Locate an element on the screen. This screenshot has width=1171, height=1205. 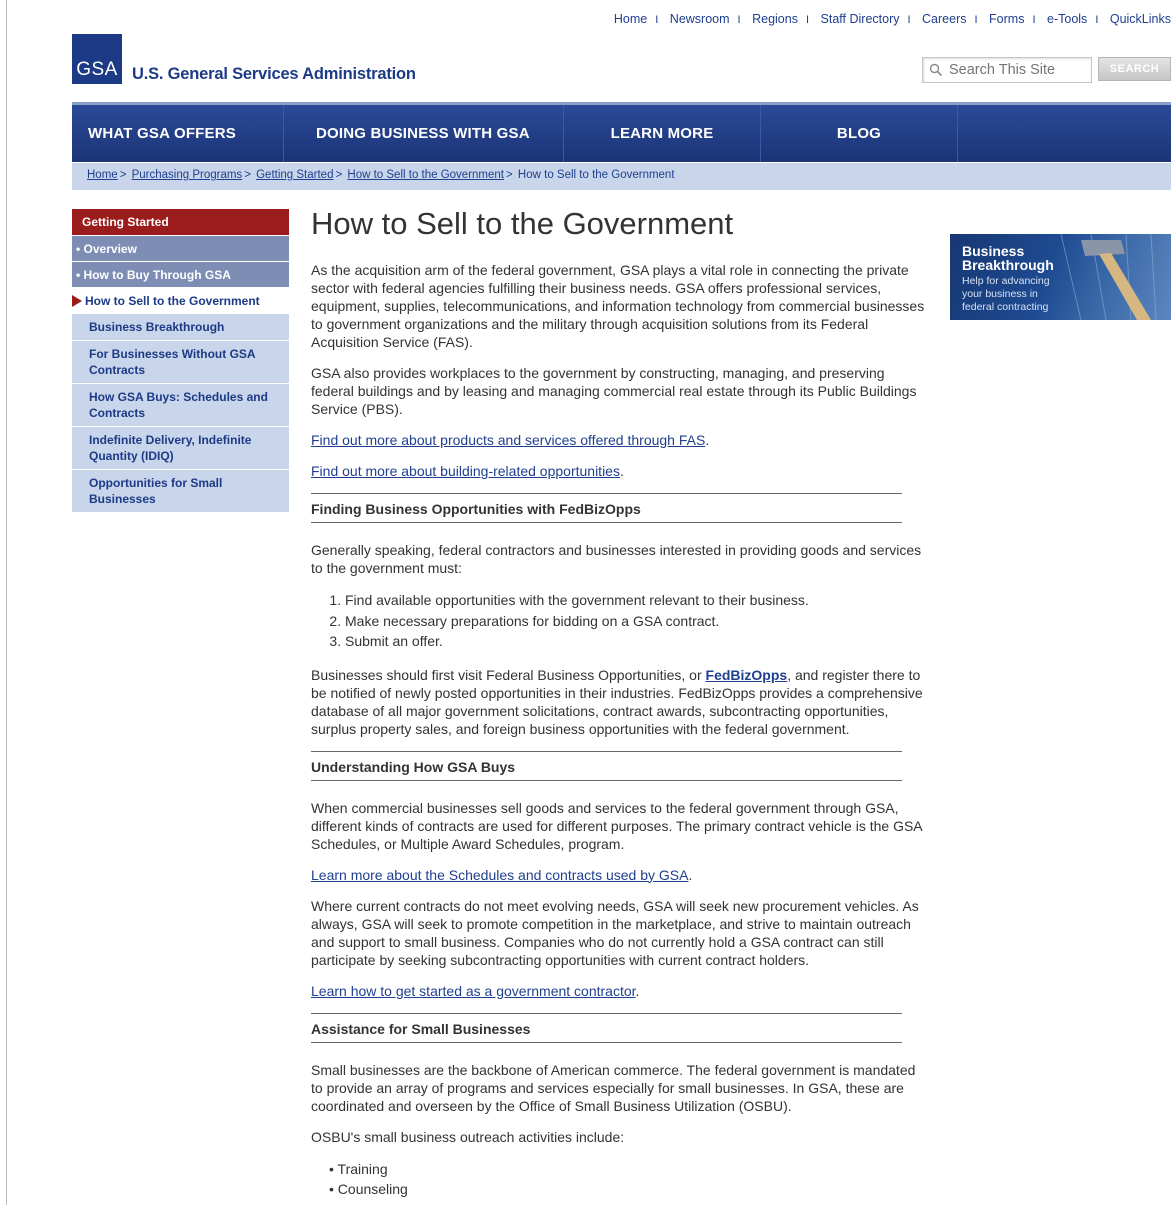
util-link-quicklinks: QuickLinks is located at coordinates (1140, 19).